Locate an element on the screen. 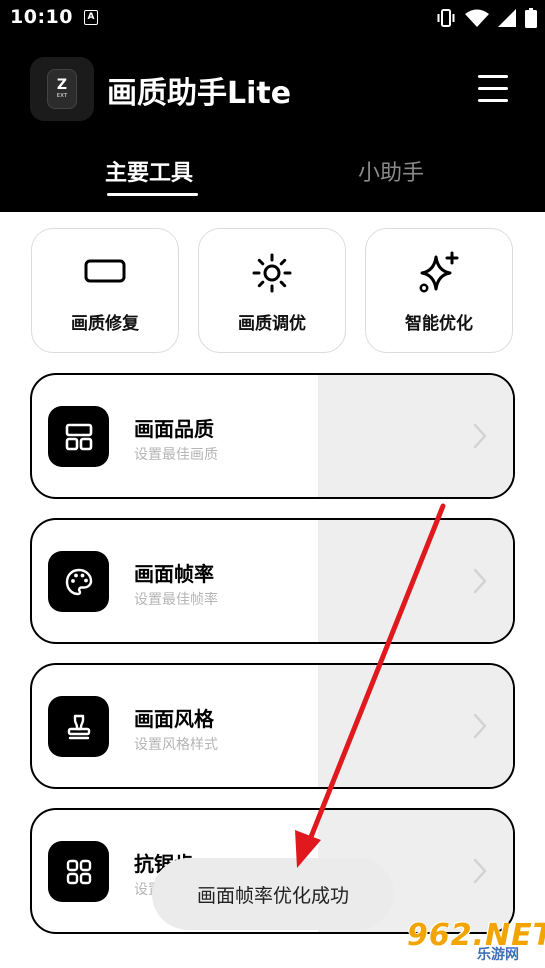 The height and width of the screenshot is (968, 545). feature-title: 画面品质 is located at coordinates (174, 429).